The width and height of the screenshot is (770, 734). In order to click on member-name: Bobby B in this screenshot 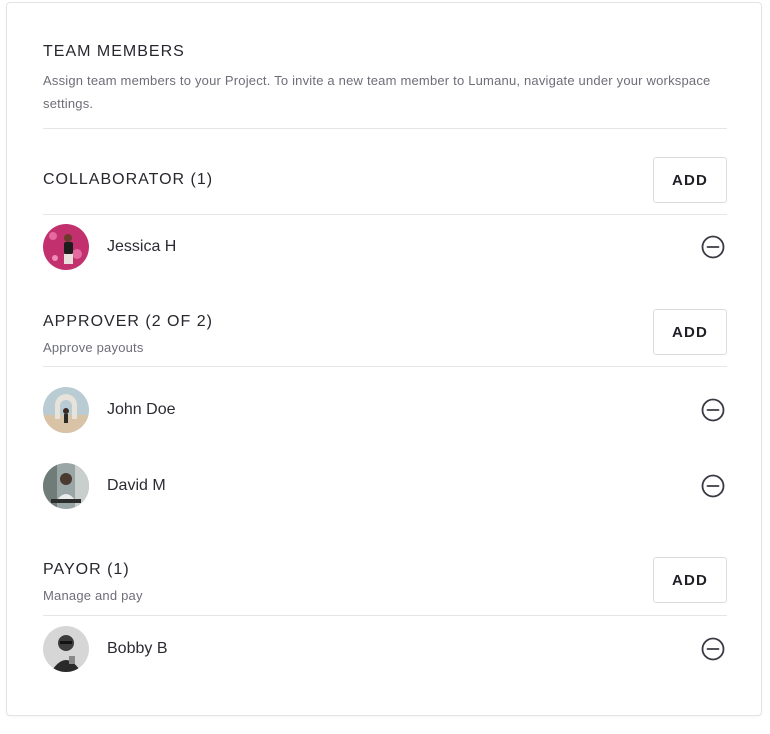, I will do `click(137, 648)`.